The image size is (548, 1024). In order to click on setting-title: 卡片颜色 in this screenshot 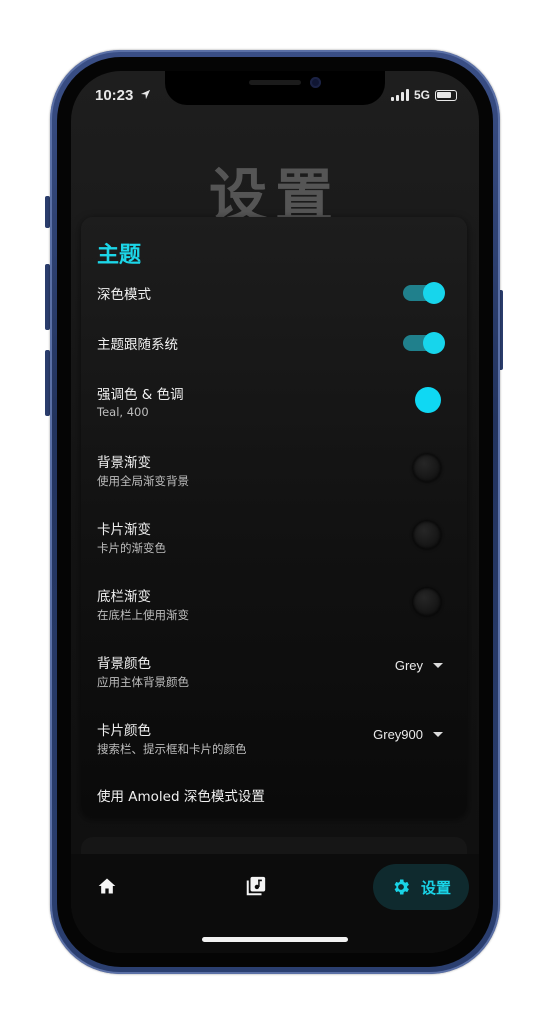, I will do `click(124, 731)`.